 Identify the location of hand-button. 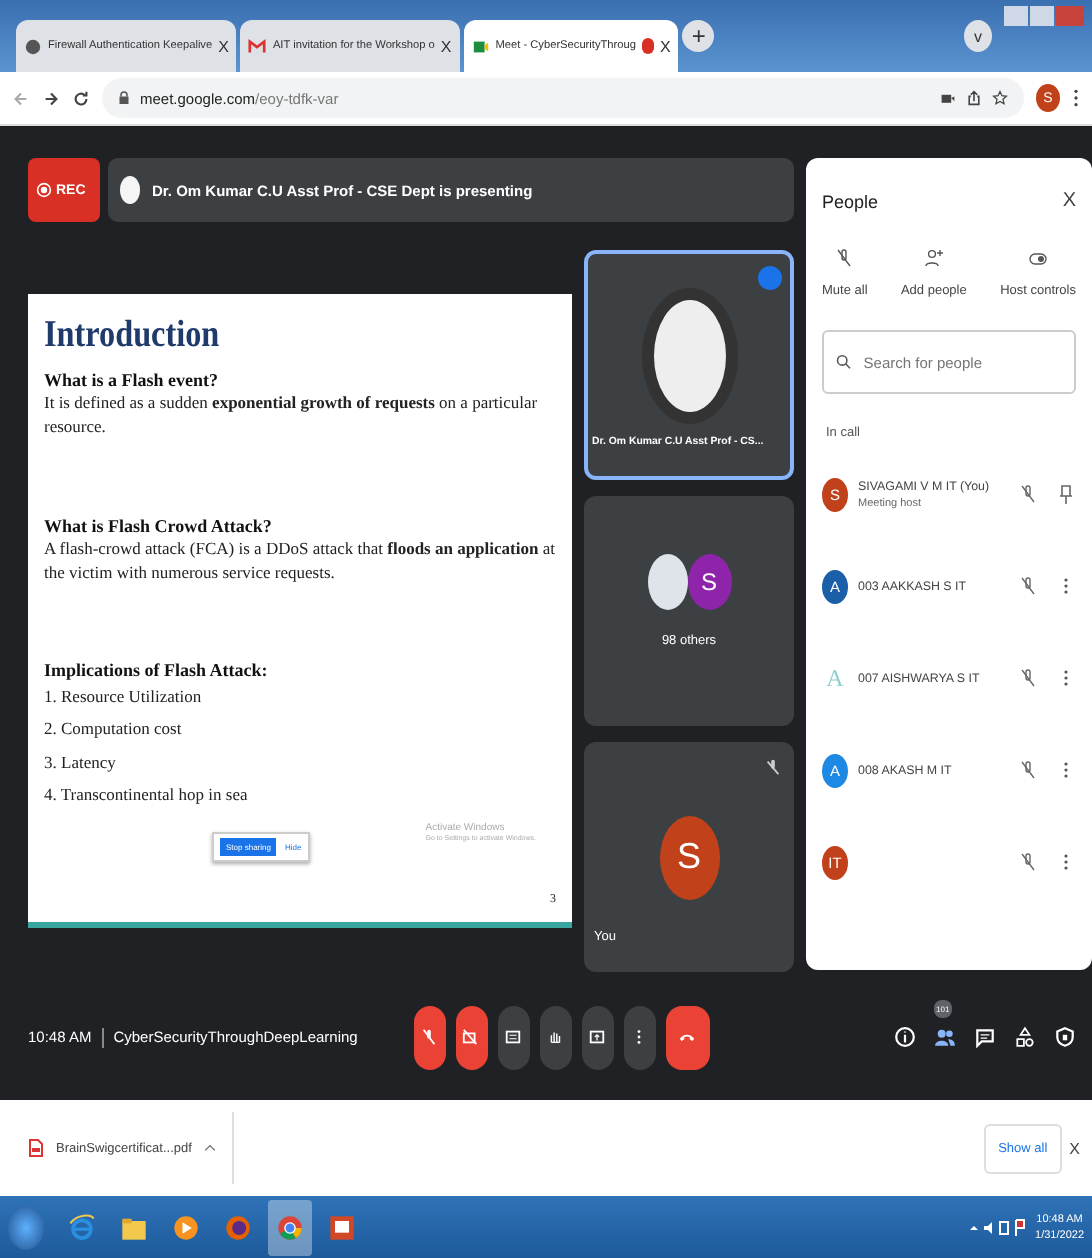
(555, 1037).